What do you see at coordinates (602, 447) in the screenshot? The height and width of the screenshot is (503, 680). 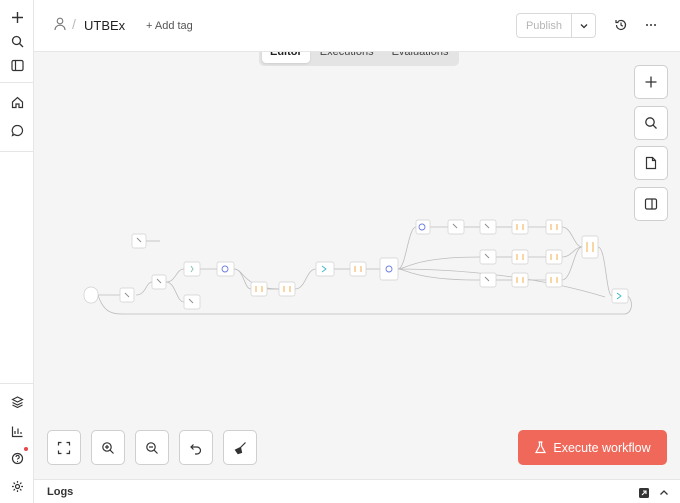 I see `execute-workflow-label: Execute workflow` at bounding box center [602, 447].